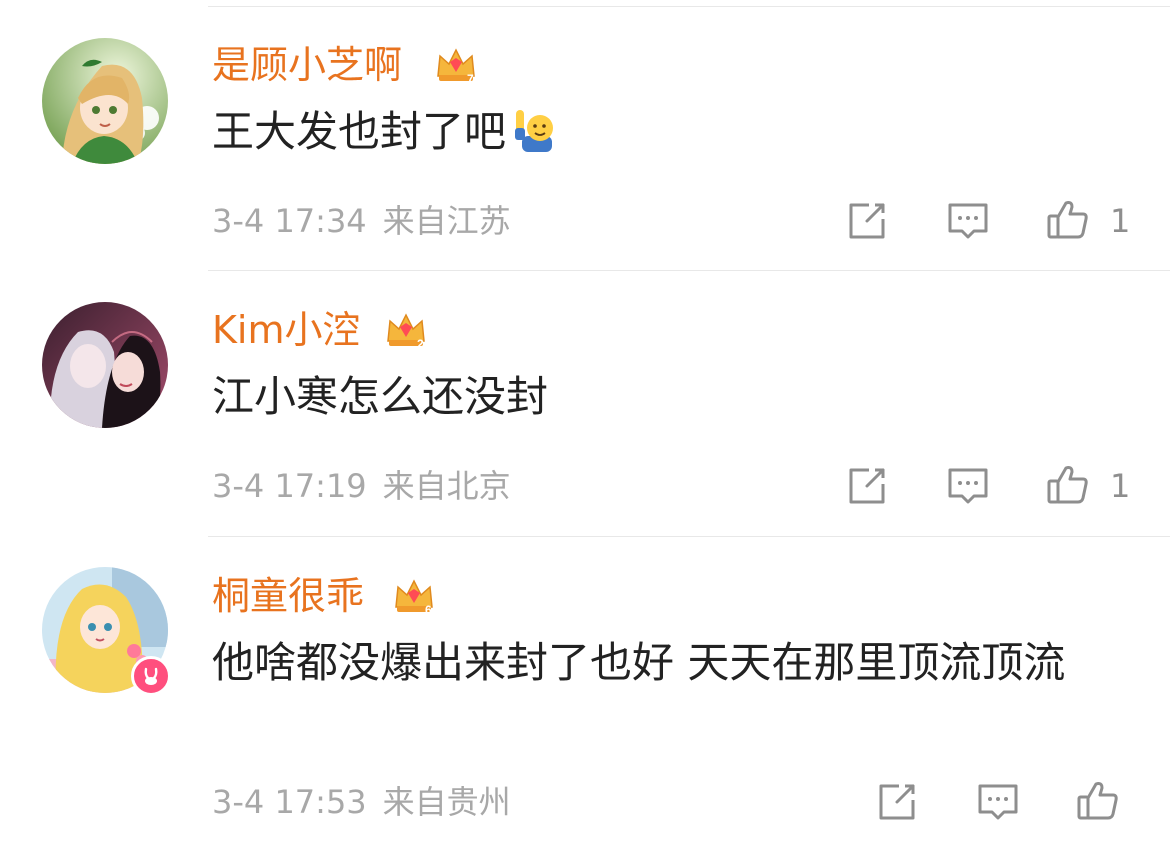  Describe the element at coordinates (420, 344) in the screenshot. I see `crown-level: 2` at that location.